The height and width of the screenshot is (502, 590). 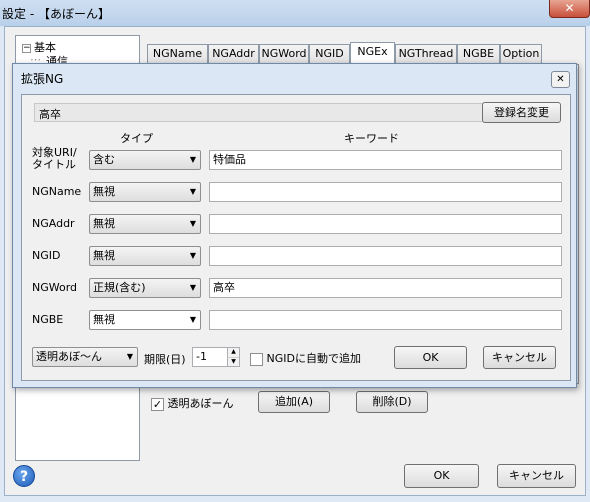 I want to click on keyword-input: 特価品, so click(x=385, y=160).